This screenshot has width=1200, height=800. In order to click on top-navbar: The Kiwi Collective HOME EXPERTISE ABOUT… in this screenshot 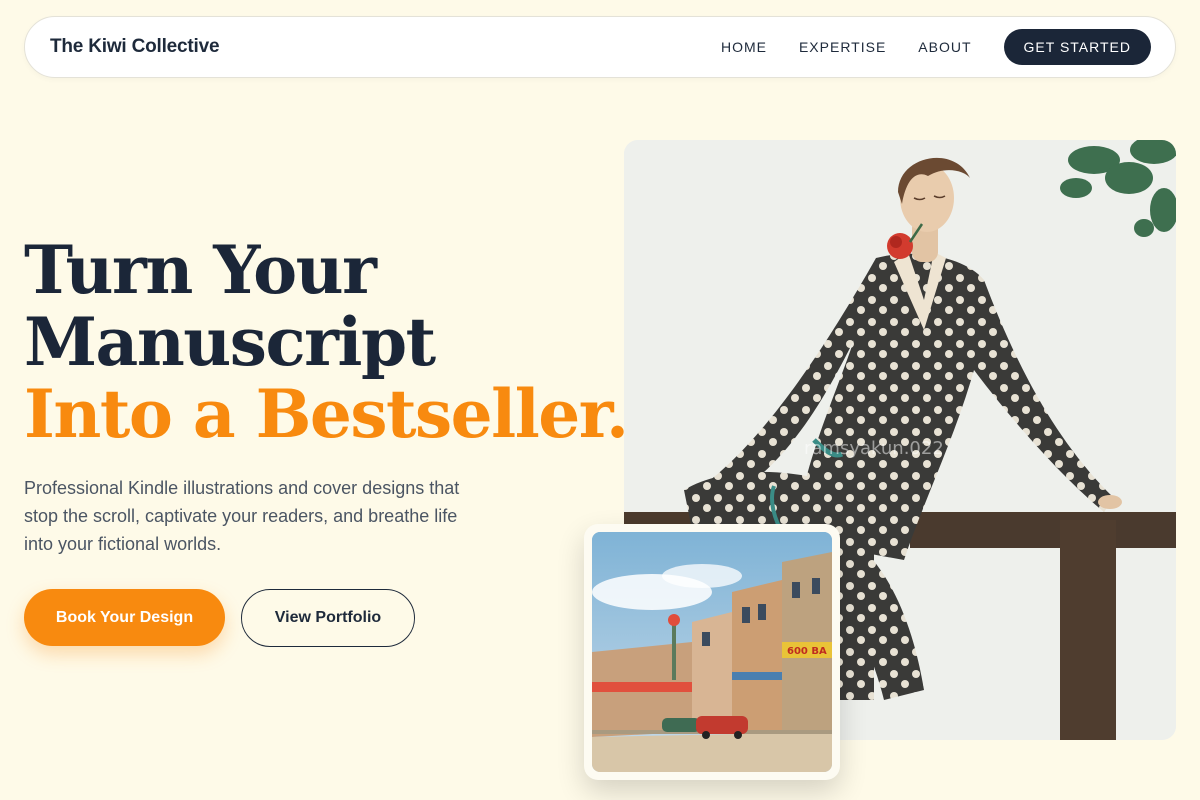, I will do `click(600, 47)`.